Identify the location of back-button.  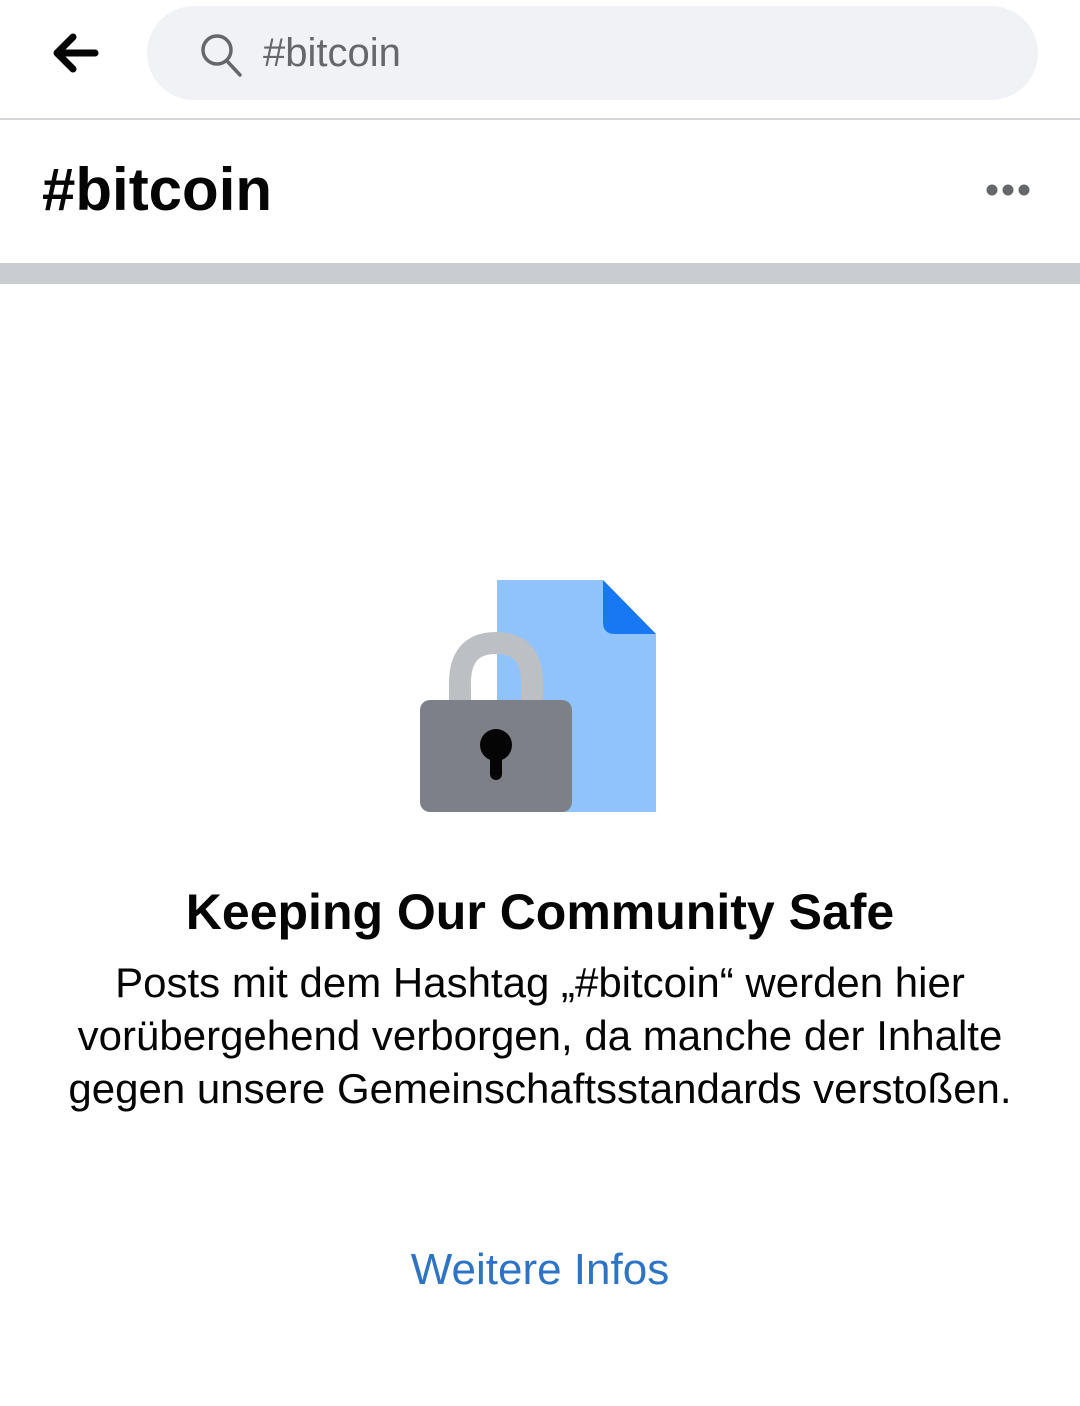
(75, 53).